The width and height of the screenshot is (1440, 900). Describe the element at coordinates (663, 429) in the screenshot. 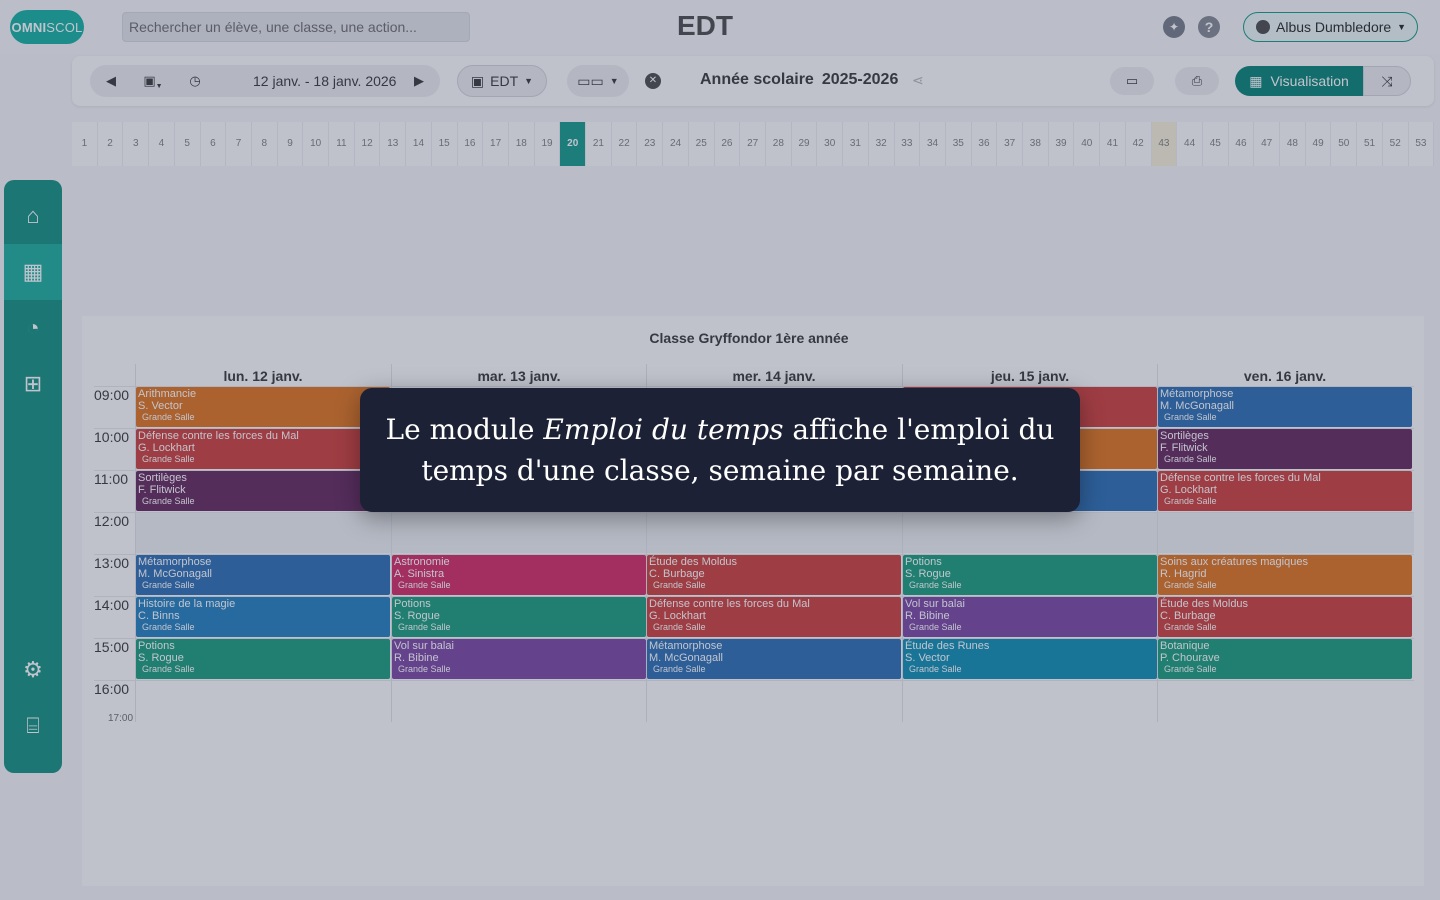

I see `tooltip-emphasis: Emploi du temps` at that location.